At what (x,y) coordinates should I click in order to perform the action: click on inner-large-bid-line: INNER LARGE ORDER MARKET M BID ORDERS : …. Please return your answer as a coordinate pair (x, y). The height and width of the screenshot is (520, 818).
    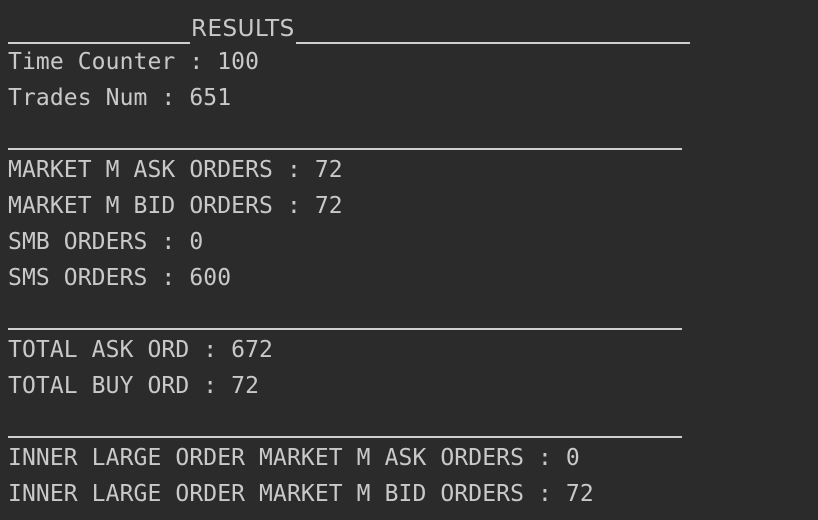
    Looking at the image, I should click on (301, 494).